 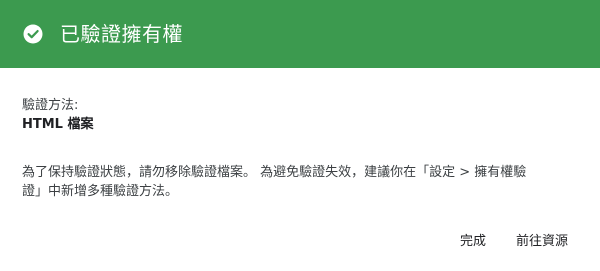 I want to click on check-circle-icon, so click(x=33, y=34).